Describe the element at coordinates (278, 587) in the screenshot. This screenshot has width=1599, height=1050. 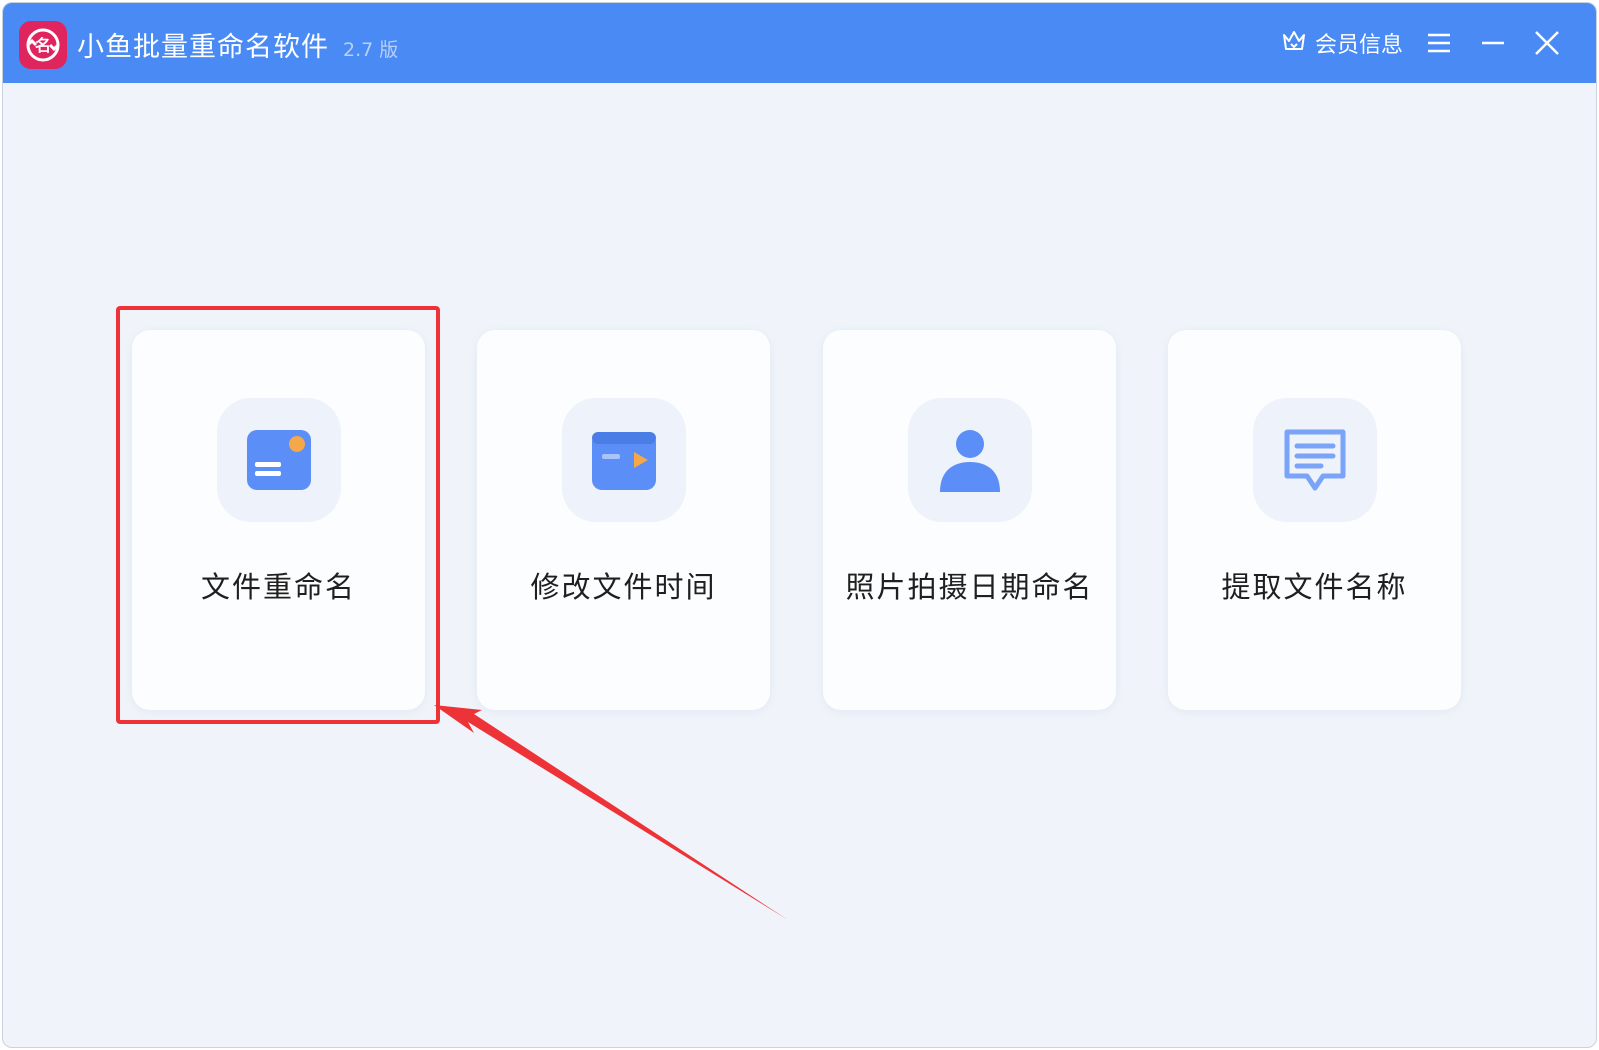
I see `card-label: 文件重命名` at that location.